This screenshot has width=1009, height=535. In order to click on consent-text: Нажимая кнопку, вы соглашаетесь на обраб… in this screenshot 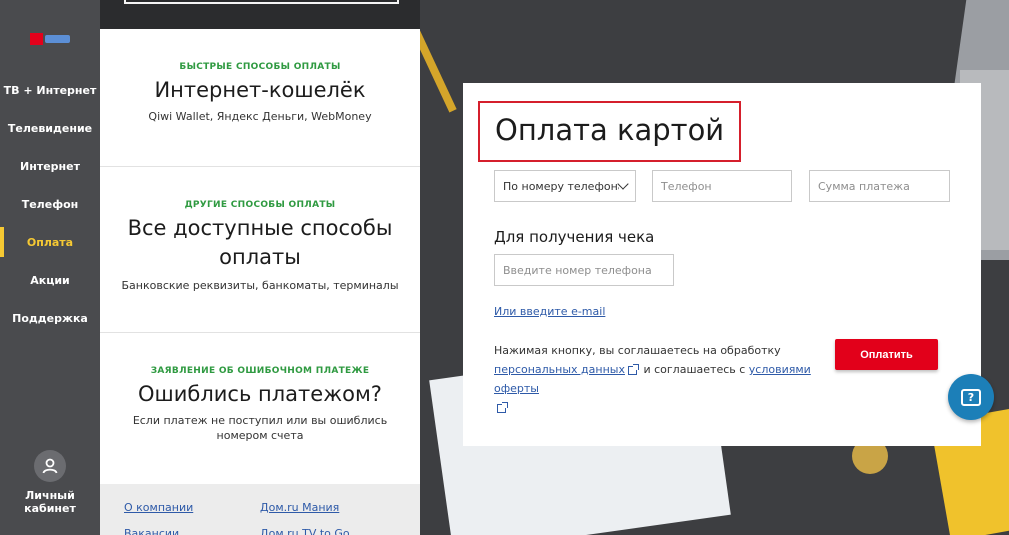, I will do `click(666, 379)`.